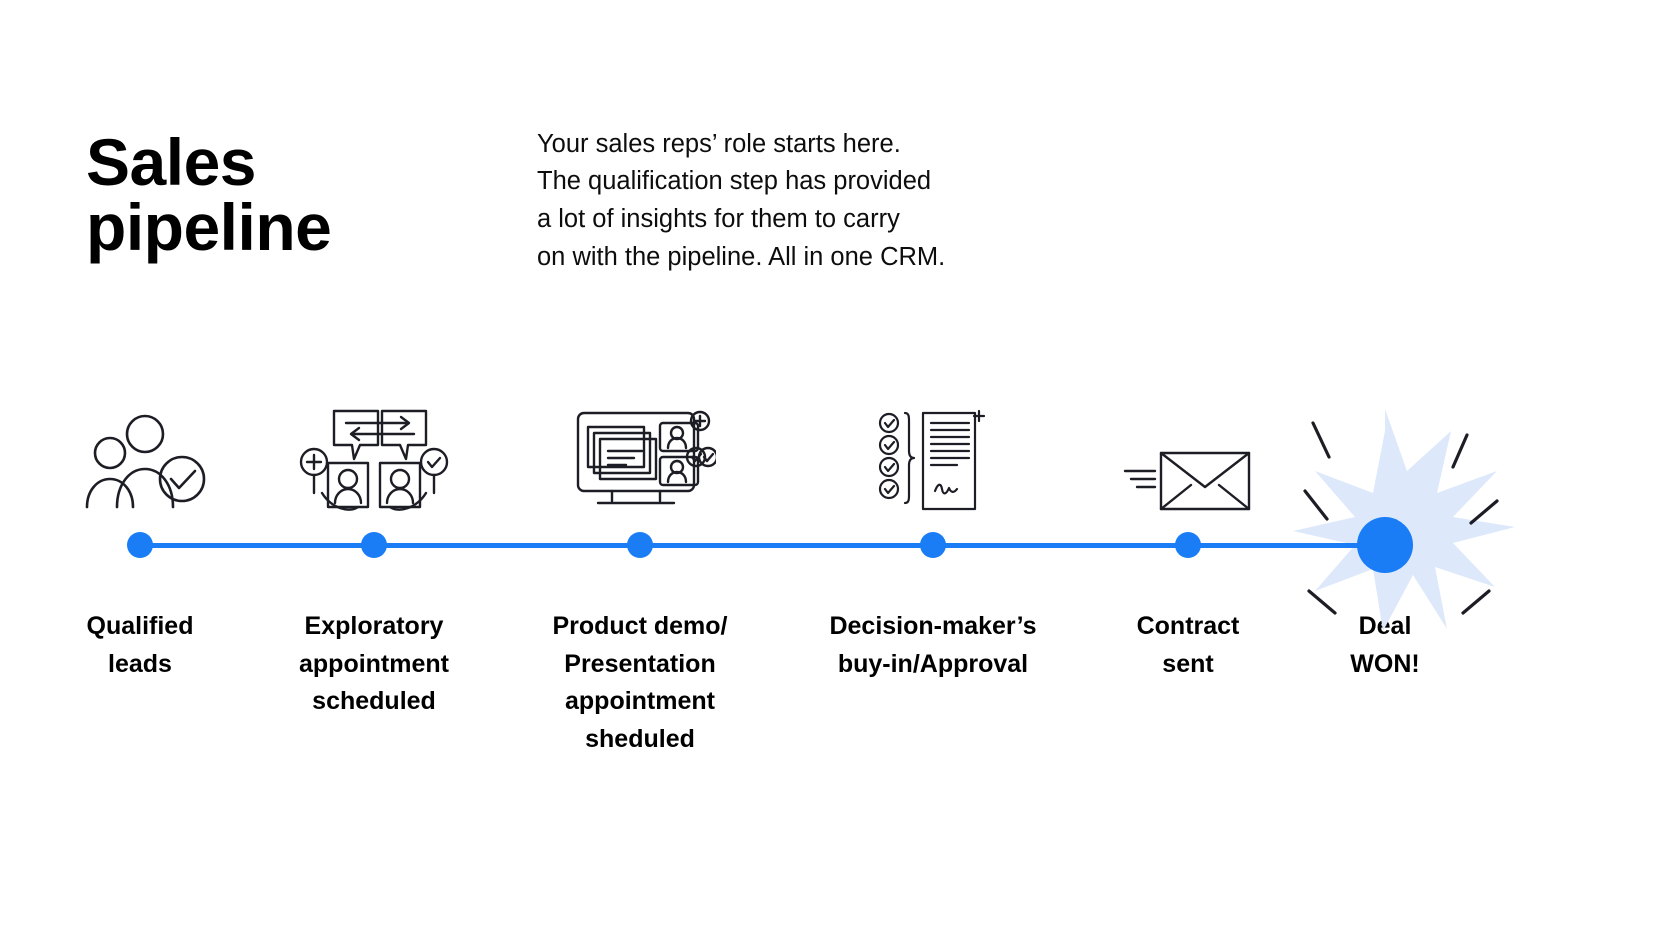  What do you see at coordinates (1385, 645) in the screenshot?
I see `pipeline-stage-label: Deal WON!` at bounding box center [1385, 645].